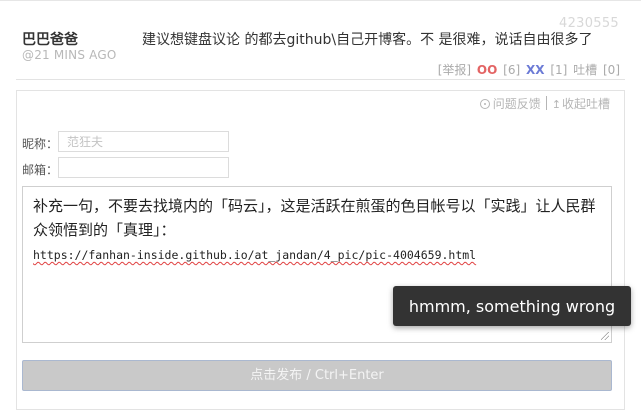  What do you see at coordinates (516, 104) in the screenshot?
I see `feedback-label: 问题反馈` at bounding box center [516, 104].